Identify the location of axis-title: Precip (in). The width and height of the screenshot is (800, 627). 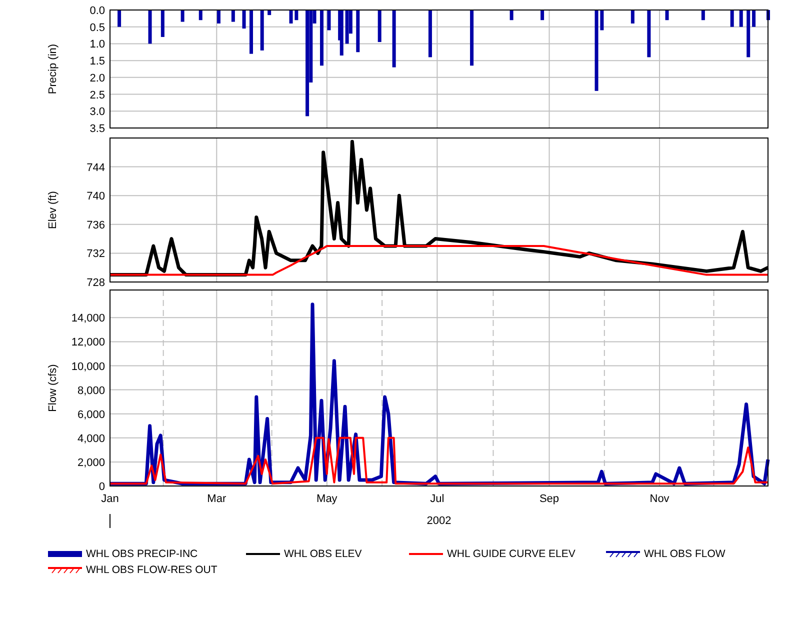
(53, 69).